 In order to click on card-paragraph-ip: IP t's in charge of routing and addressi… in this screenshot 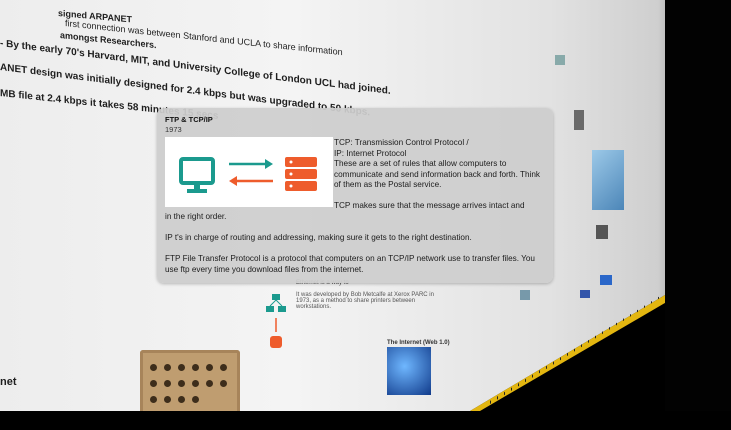, I will do `click(318, 237)`.